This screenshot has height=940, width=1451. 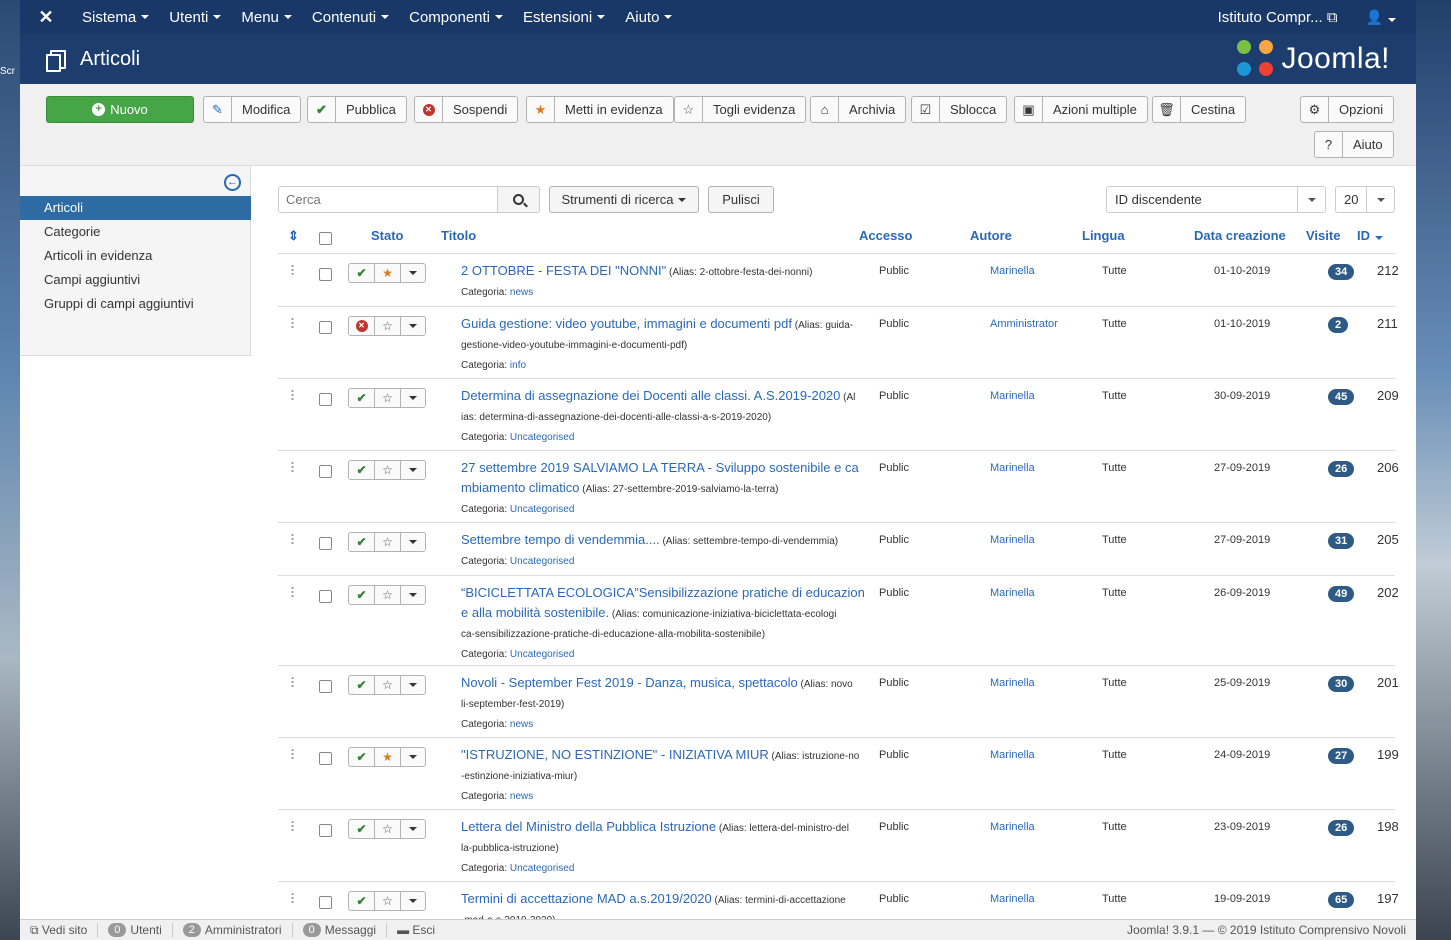 What do you see at coordinates (350, 17) in the screenshot?
I see `menu-contenuti: Contenuti` at bounding box center [350, 17].